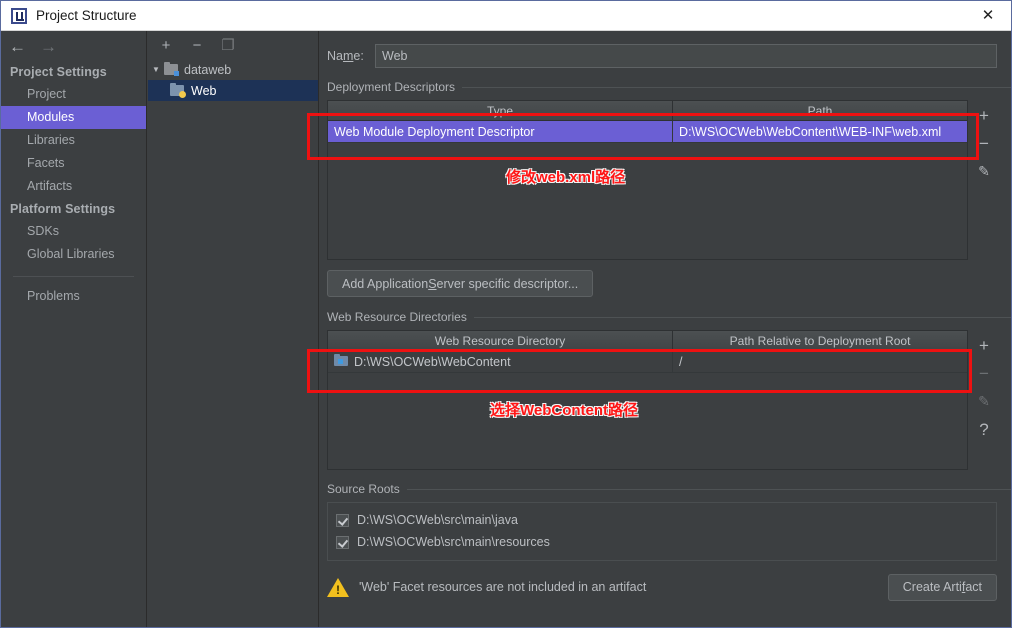  Describe the element at coordinates (984, 143) in the screenshot. I see `remove-descriptor-button: −` at that location.